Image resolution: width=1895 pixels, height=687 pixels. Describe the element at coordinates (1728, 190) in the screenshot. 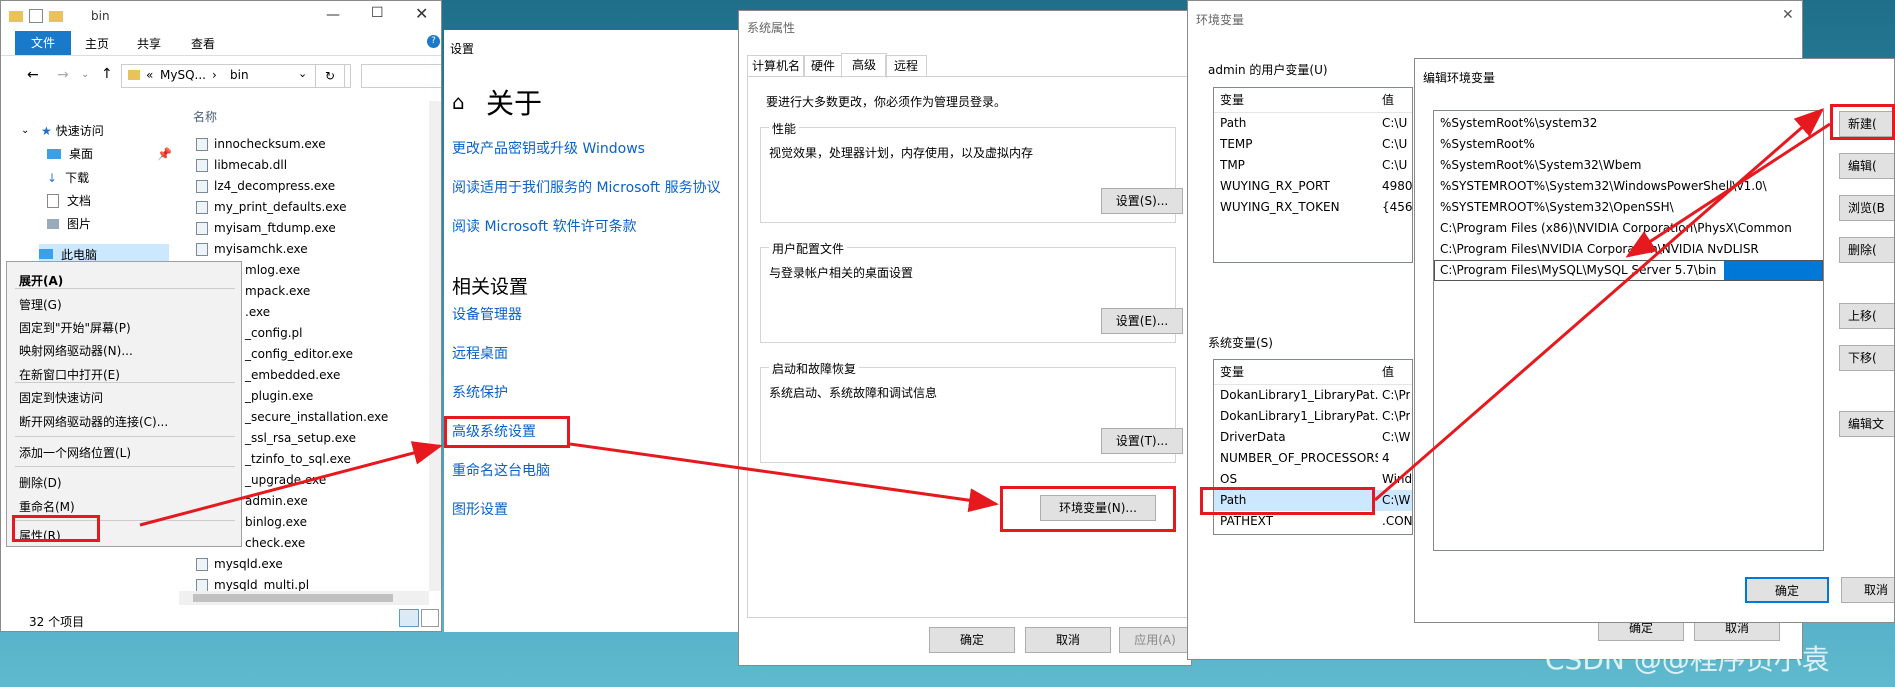

I see `arrow-new-to-entry` at that location.